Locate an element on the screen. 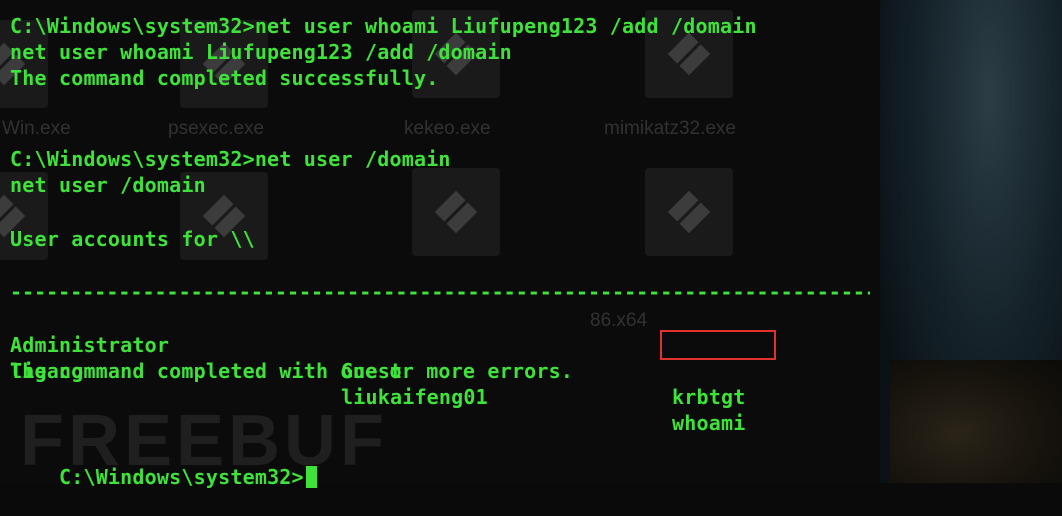 The height and width of the screenshot is (516, 1062). accounts-header: User accounts for \\ is located at coordinates (132, 239).